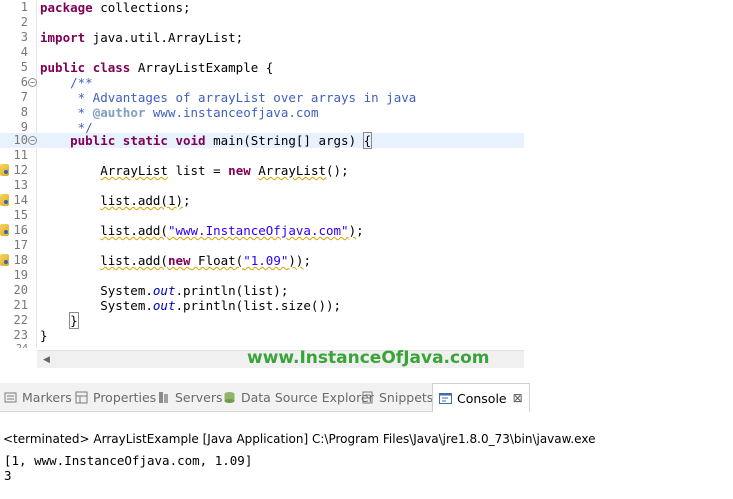 This screenshot has width=733, height=499. What do you see at coordinates (262, 52) in the screenshot?
I see `code-line: 4` at bounding box center [262, 52].